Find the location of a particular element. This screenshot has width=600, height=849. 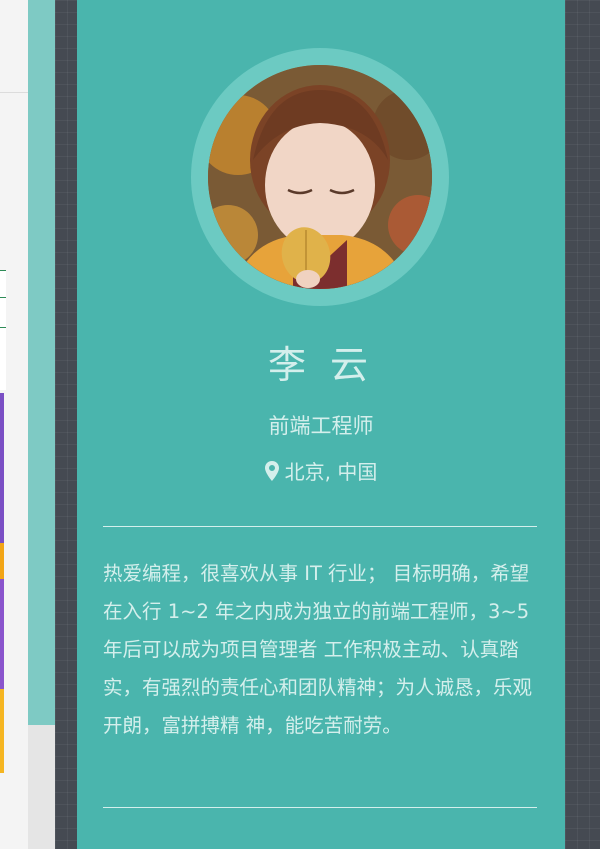

background-panel is located at coordinates (3, 330).